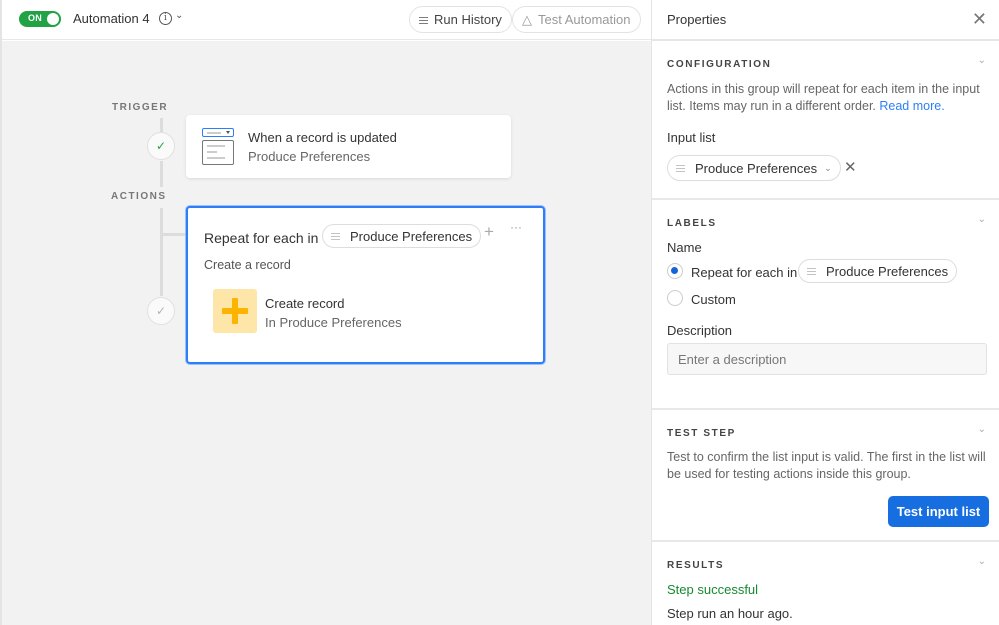 This screenshot has width=999, height=625. I want to click on repeat-list-chip-label: Produce Preferences, so click(411, 236).